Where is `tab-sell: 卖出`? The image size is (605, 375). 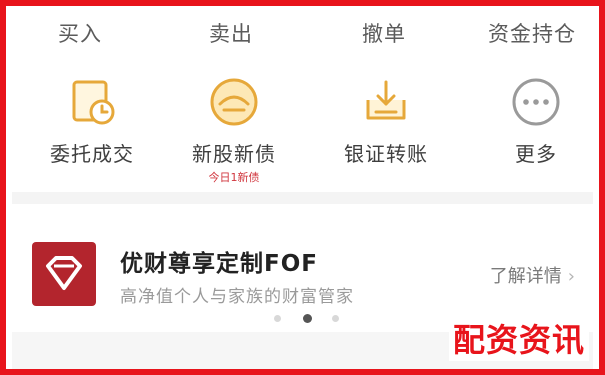 tab-sell: 卖出 is located at coordinates (231, 33).